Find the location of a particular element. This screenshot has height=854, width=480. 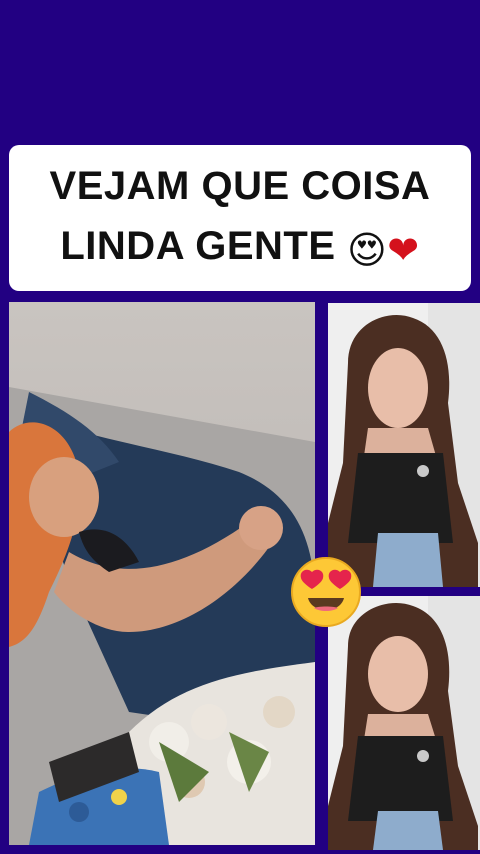

caption-line-1: VEJAM QUE COISA is located at coordinates (240, 186).